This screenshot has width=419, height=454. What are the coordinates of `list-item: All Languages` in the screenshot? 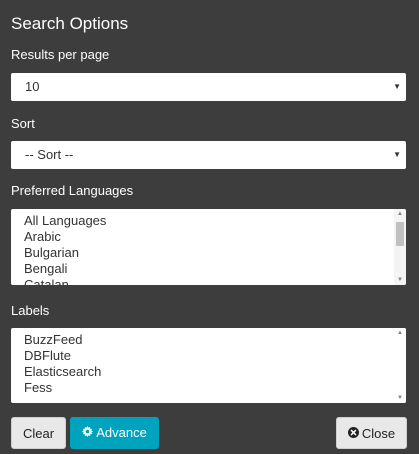 It's located at (65, 221).